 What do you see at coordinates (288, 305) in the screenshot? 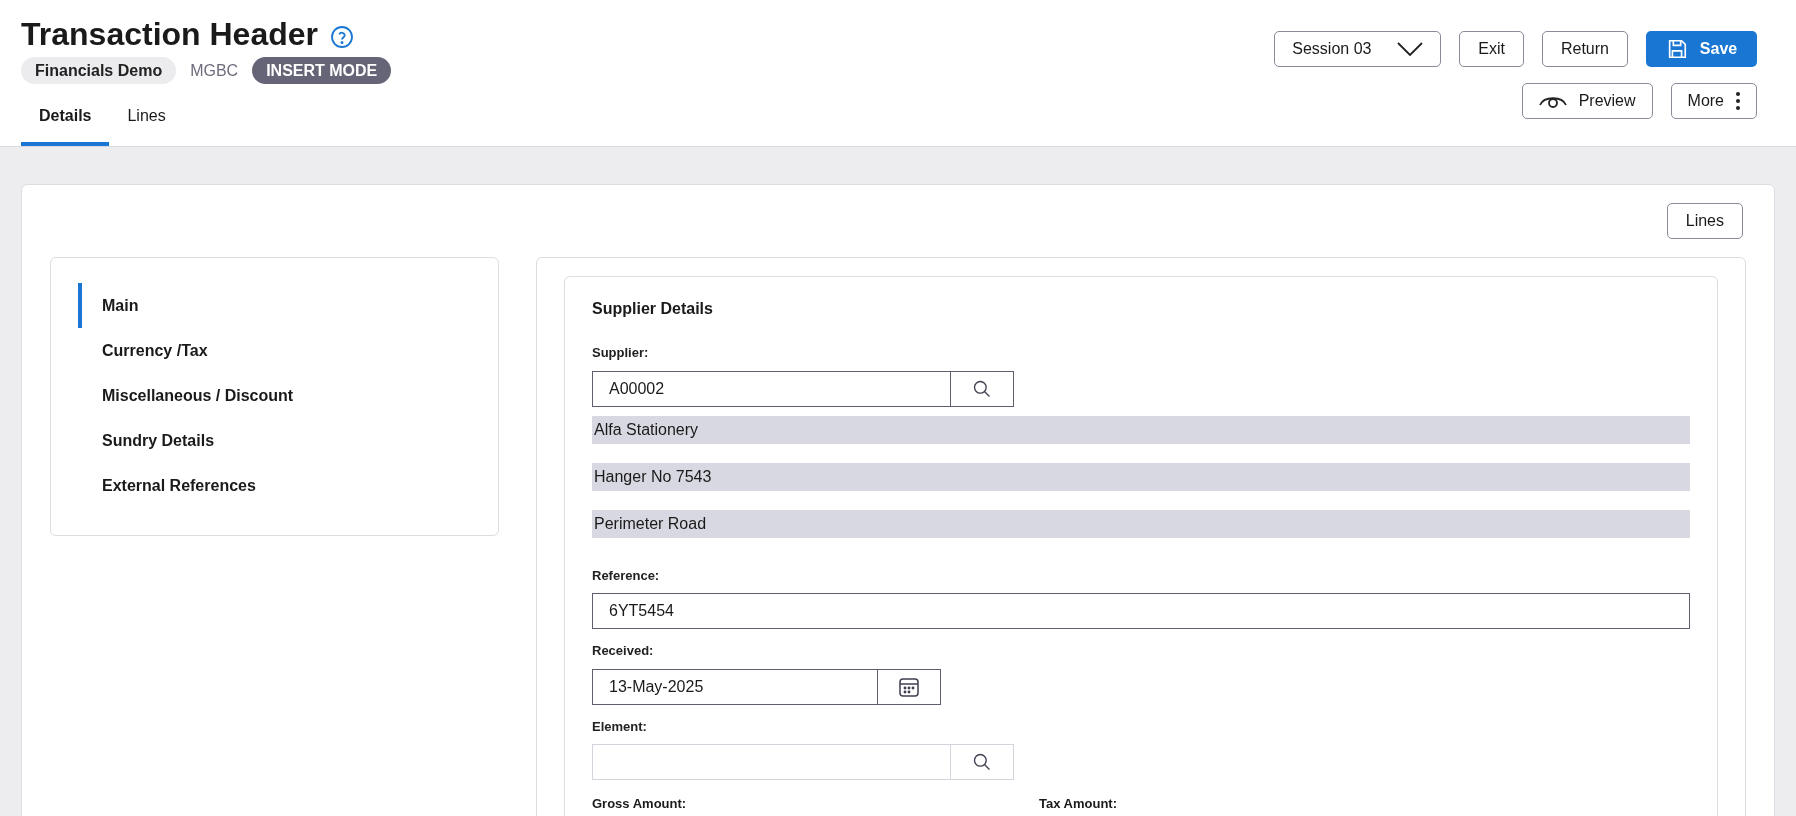
I see `section-nav-item: Main` at bounding box center [288, 305].